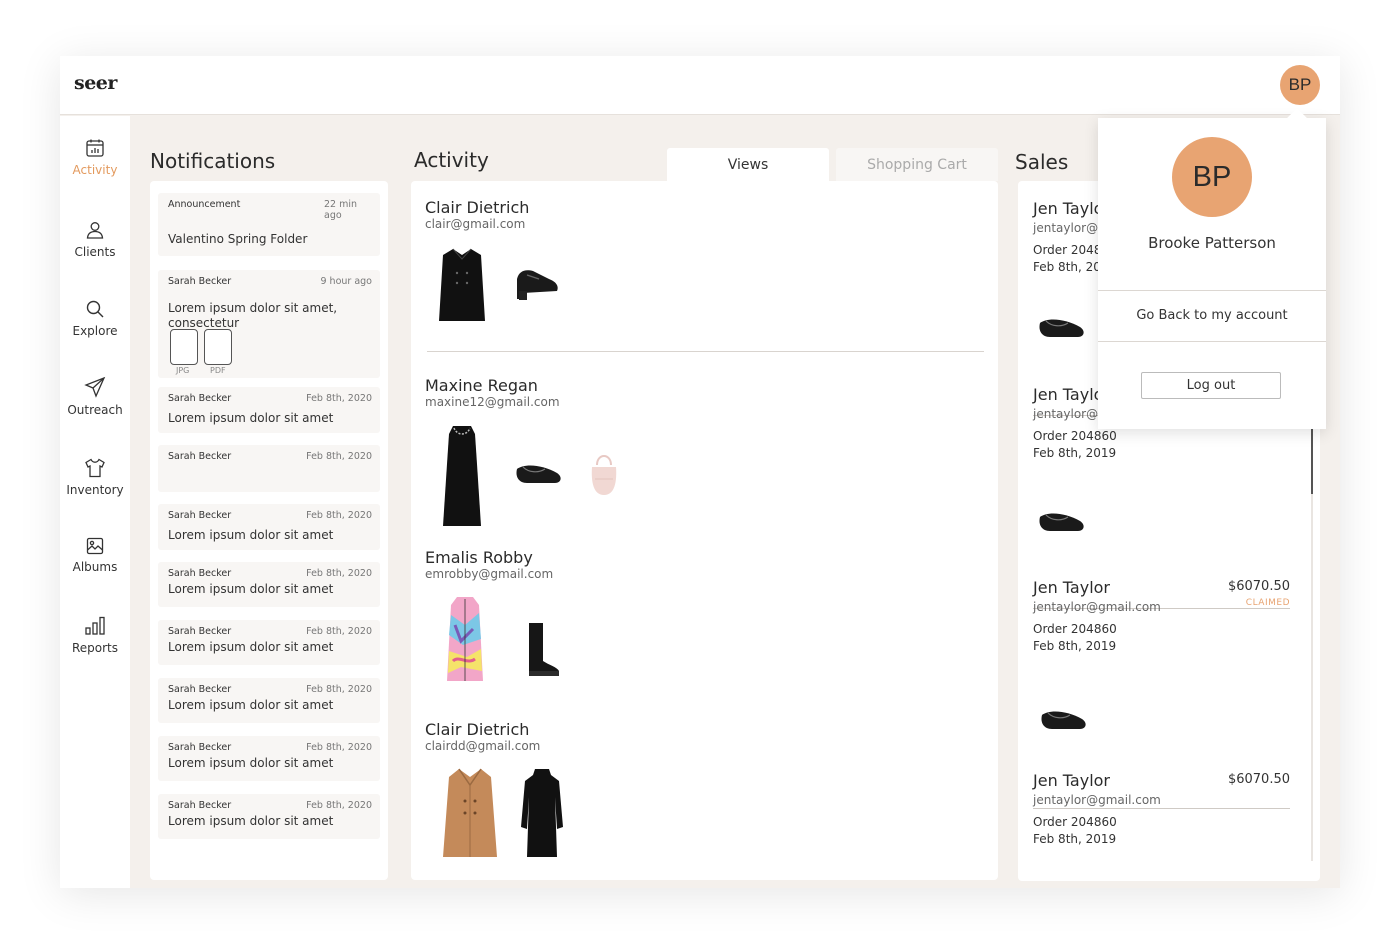 Image resolution: width=1400 pixels, height=952 pixels. I want to click on client-name: Maxine Regan, so click(481, 385).